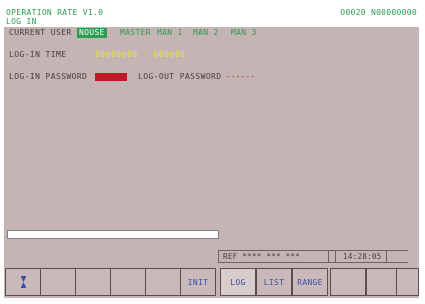 Image resolution: width=425 pixels, height=304 pixels. I want to click on softkey-list: LIST, so click(274, 282).